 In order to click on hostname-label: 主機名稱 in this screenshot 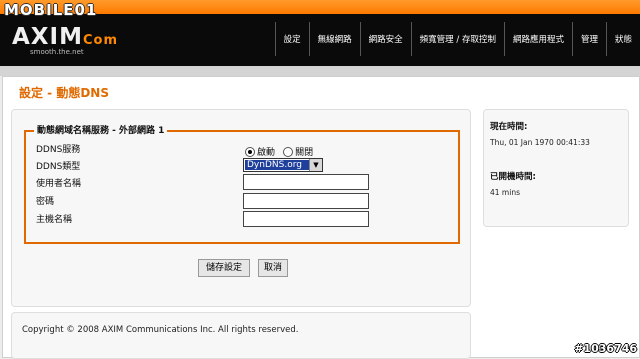, I will do `click(54, 220)`.